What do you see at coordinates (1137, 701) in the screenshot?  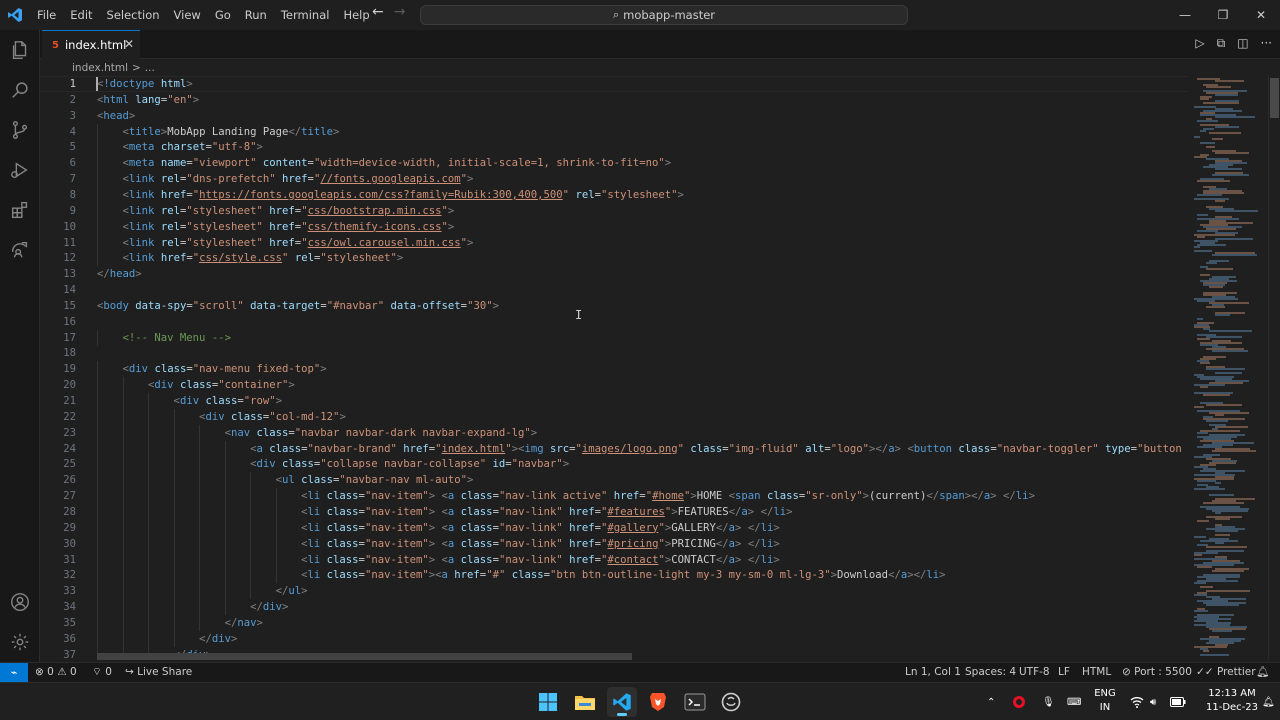 I see `wifi-icon` at bounding box center [1137, 701].